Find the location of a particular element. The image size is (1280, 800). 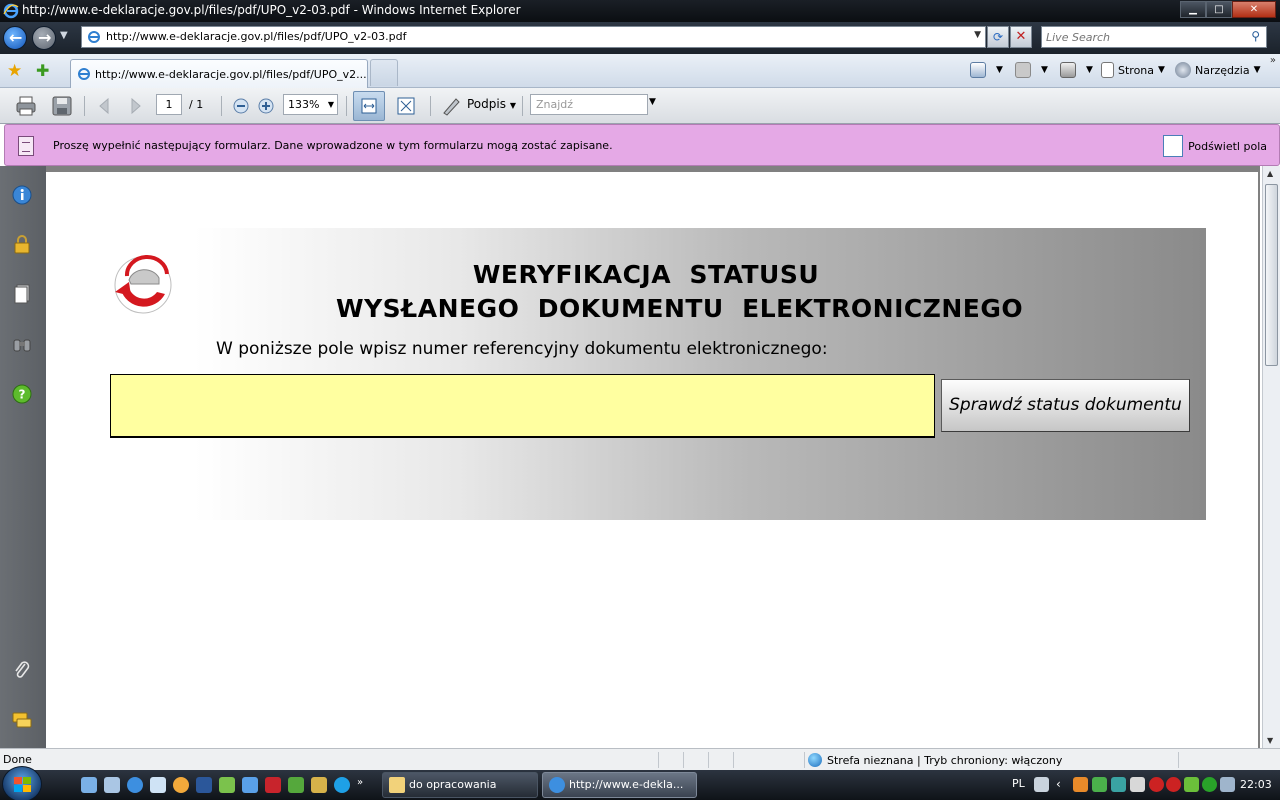

sign-button: Podpis ▼ is located at coordinates (479, 104).